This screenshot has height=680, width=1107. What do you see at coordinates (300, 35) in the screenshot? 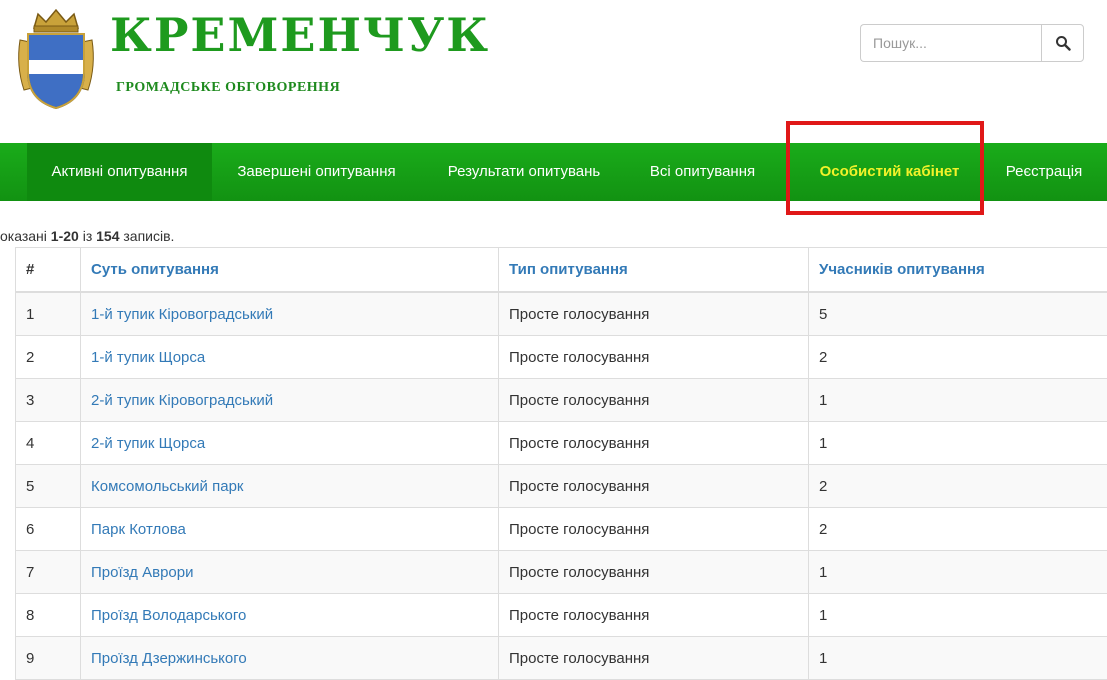
I see `site-title: КРЕМЕНЧУК` at bounding box center [300, 35].